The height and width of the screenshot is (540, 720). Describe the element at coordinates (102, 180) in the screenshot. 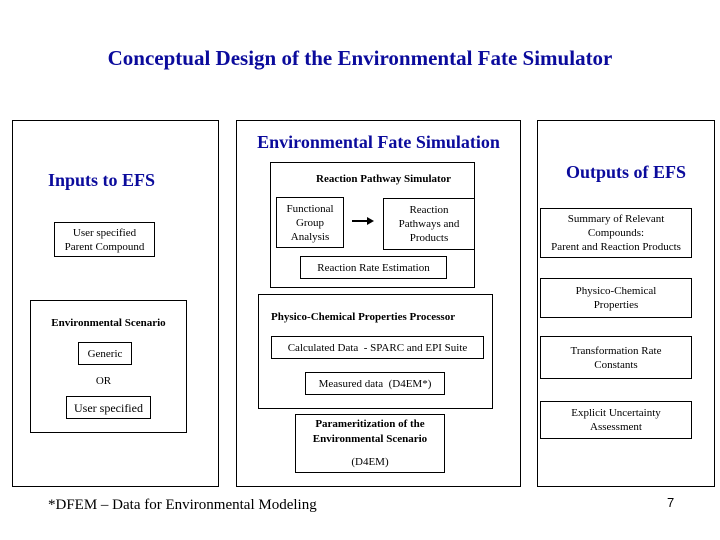

I see `inputs-heading: Inputs to EFS` at that location.